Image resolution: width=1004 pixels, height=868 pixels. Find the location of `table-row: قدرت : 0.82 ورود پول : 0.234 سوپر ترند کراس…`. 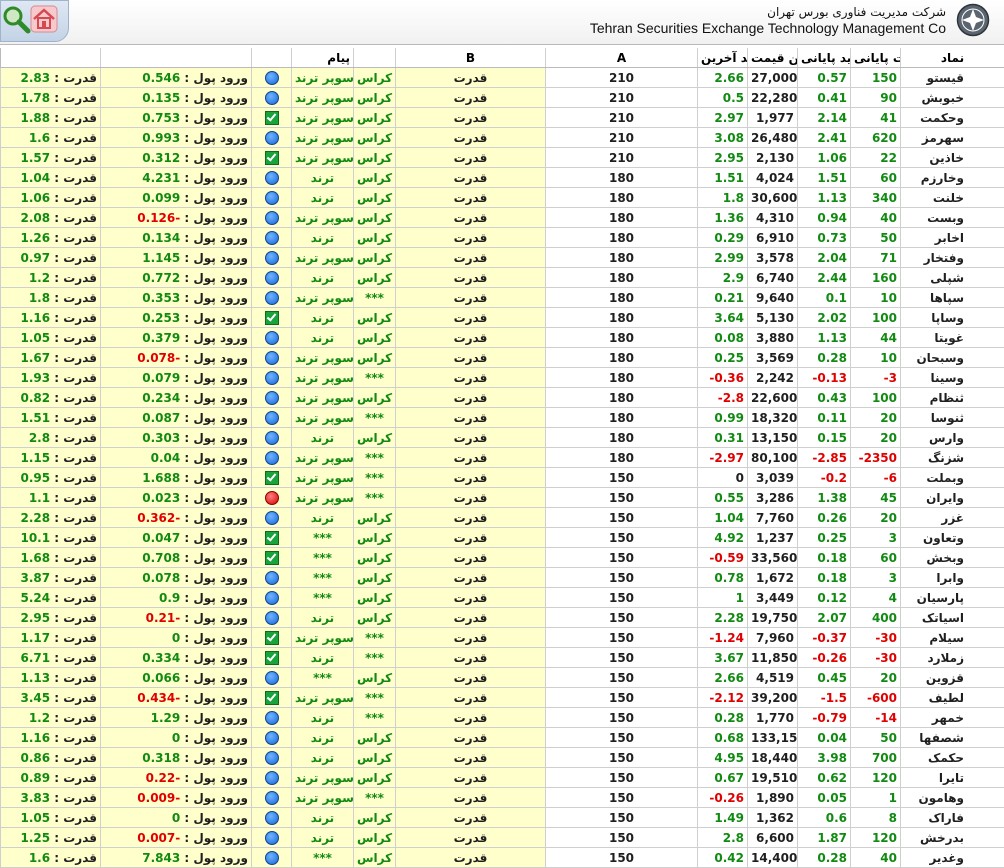

table-row: قدرت : 0.82 ورود پول : 0.234 سوپر ترند کراس… is located at coordinates (502, 397).